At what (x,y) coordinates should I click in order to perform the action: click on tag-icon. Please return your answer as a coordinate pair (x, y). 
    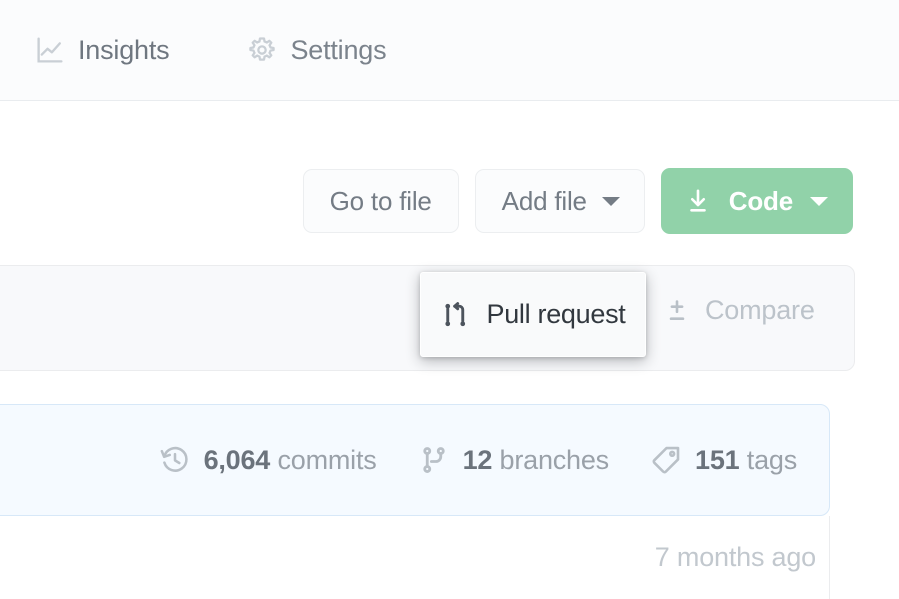
    Looking at the image, I should click on (666, 460).